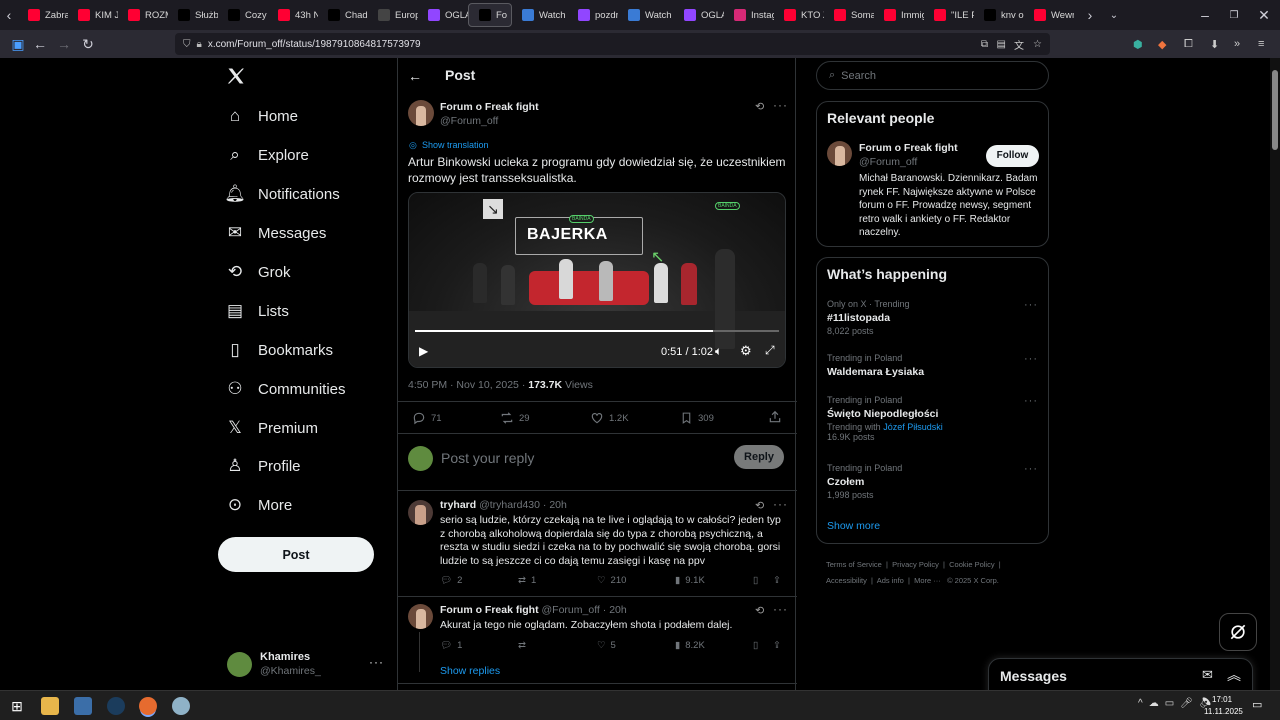 The width and height of the screenshot is (1280, 720). What do you see at coordinates (256, 311) in the screenshot?
I see `nav-item-lists: ▤ Lists` at bounding box center [256, 311].